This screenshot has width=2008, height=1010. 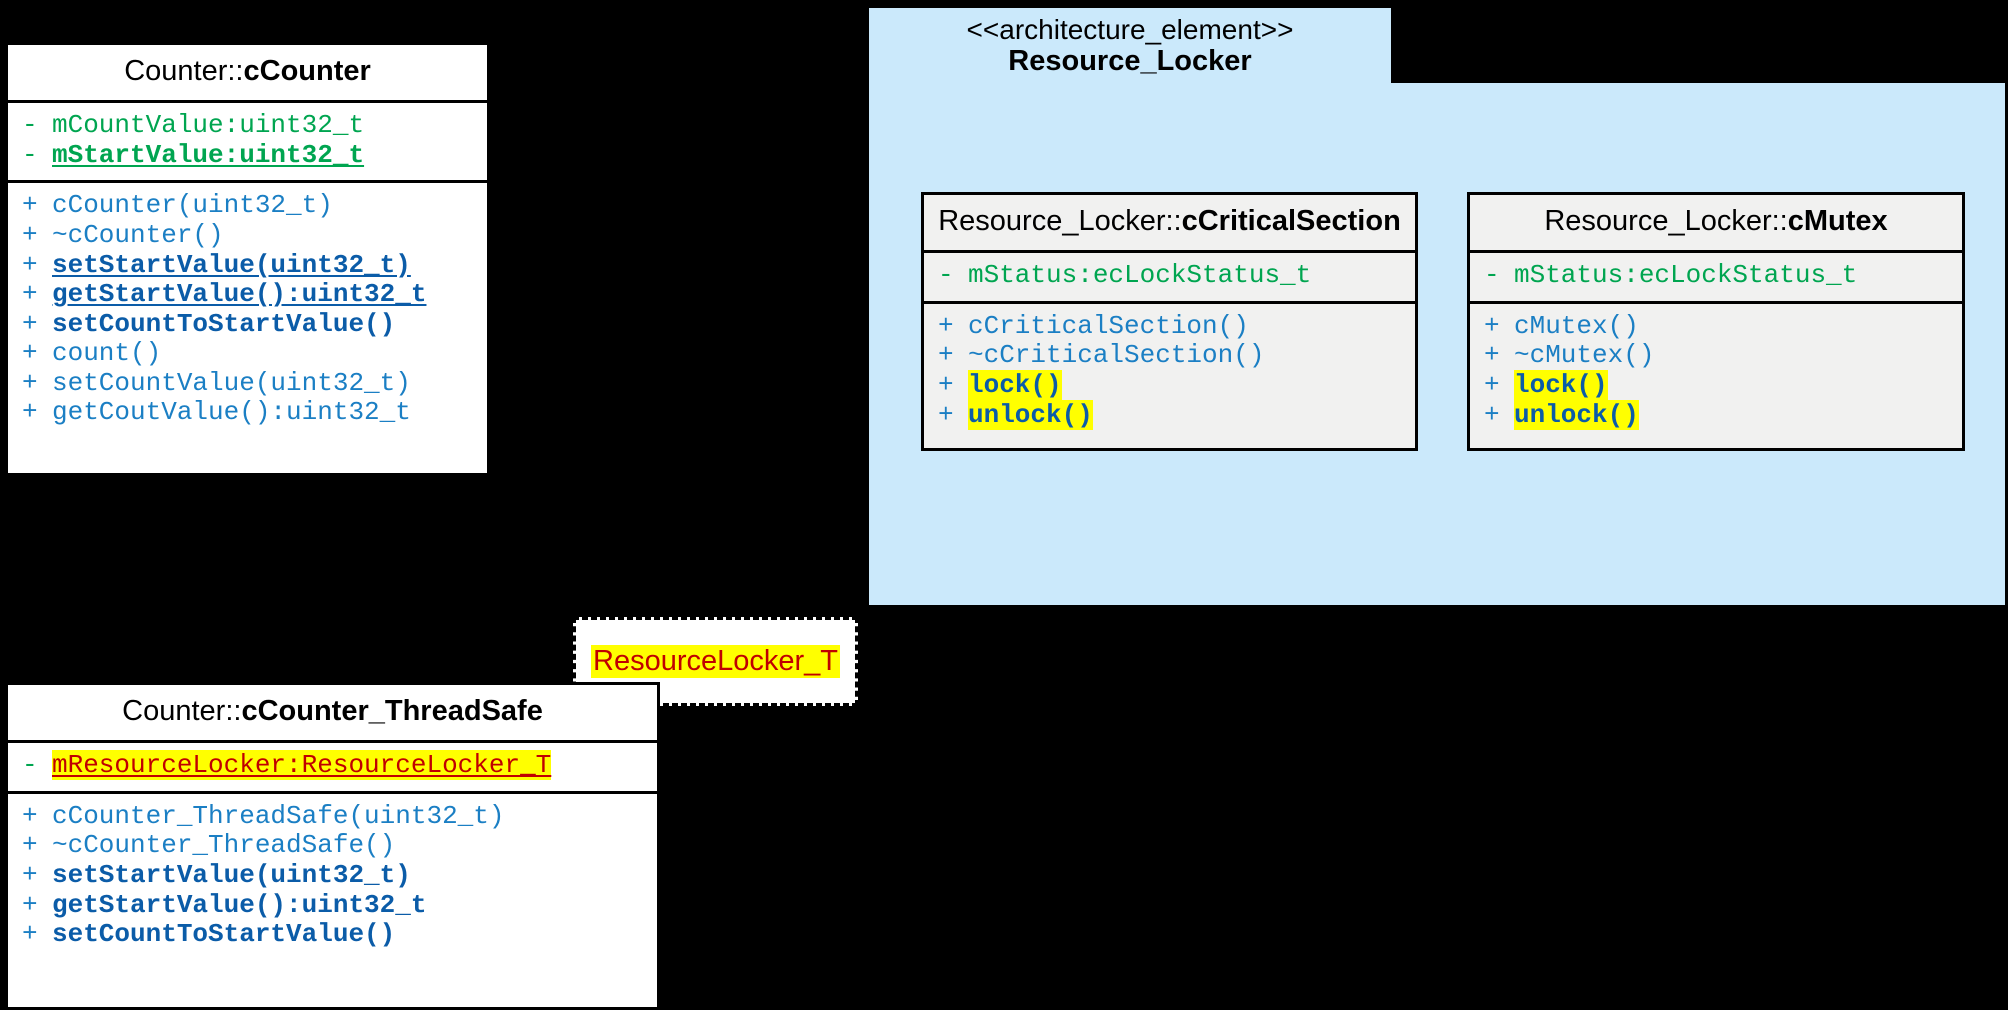 What do you see at coordinates (1130, 61) in the screenshot?
I see `package-name: Resource_Locker` at bounding box center [1130, 61].